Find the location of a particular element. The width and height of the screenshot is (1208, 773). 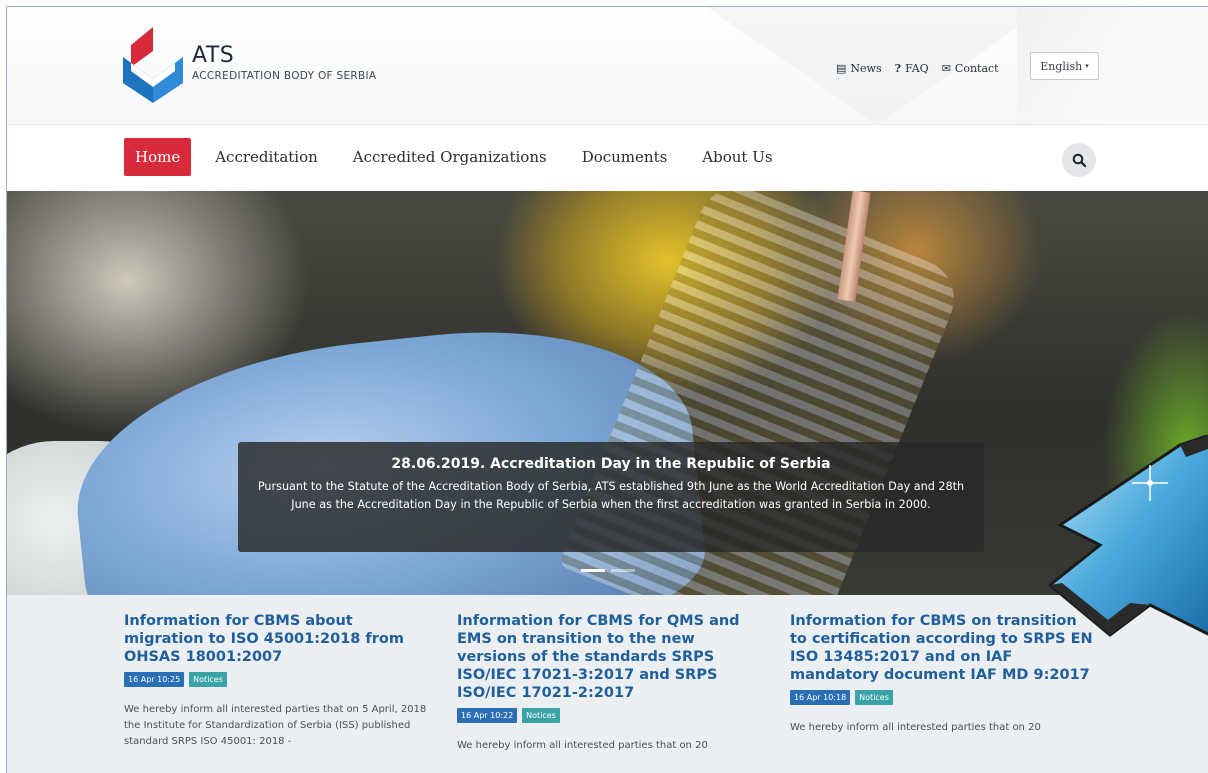

date-badge: 16 Apr 10:22 is located at coordinates (487, 715).